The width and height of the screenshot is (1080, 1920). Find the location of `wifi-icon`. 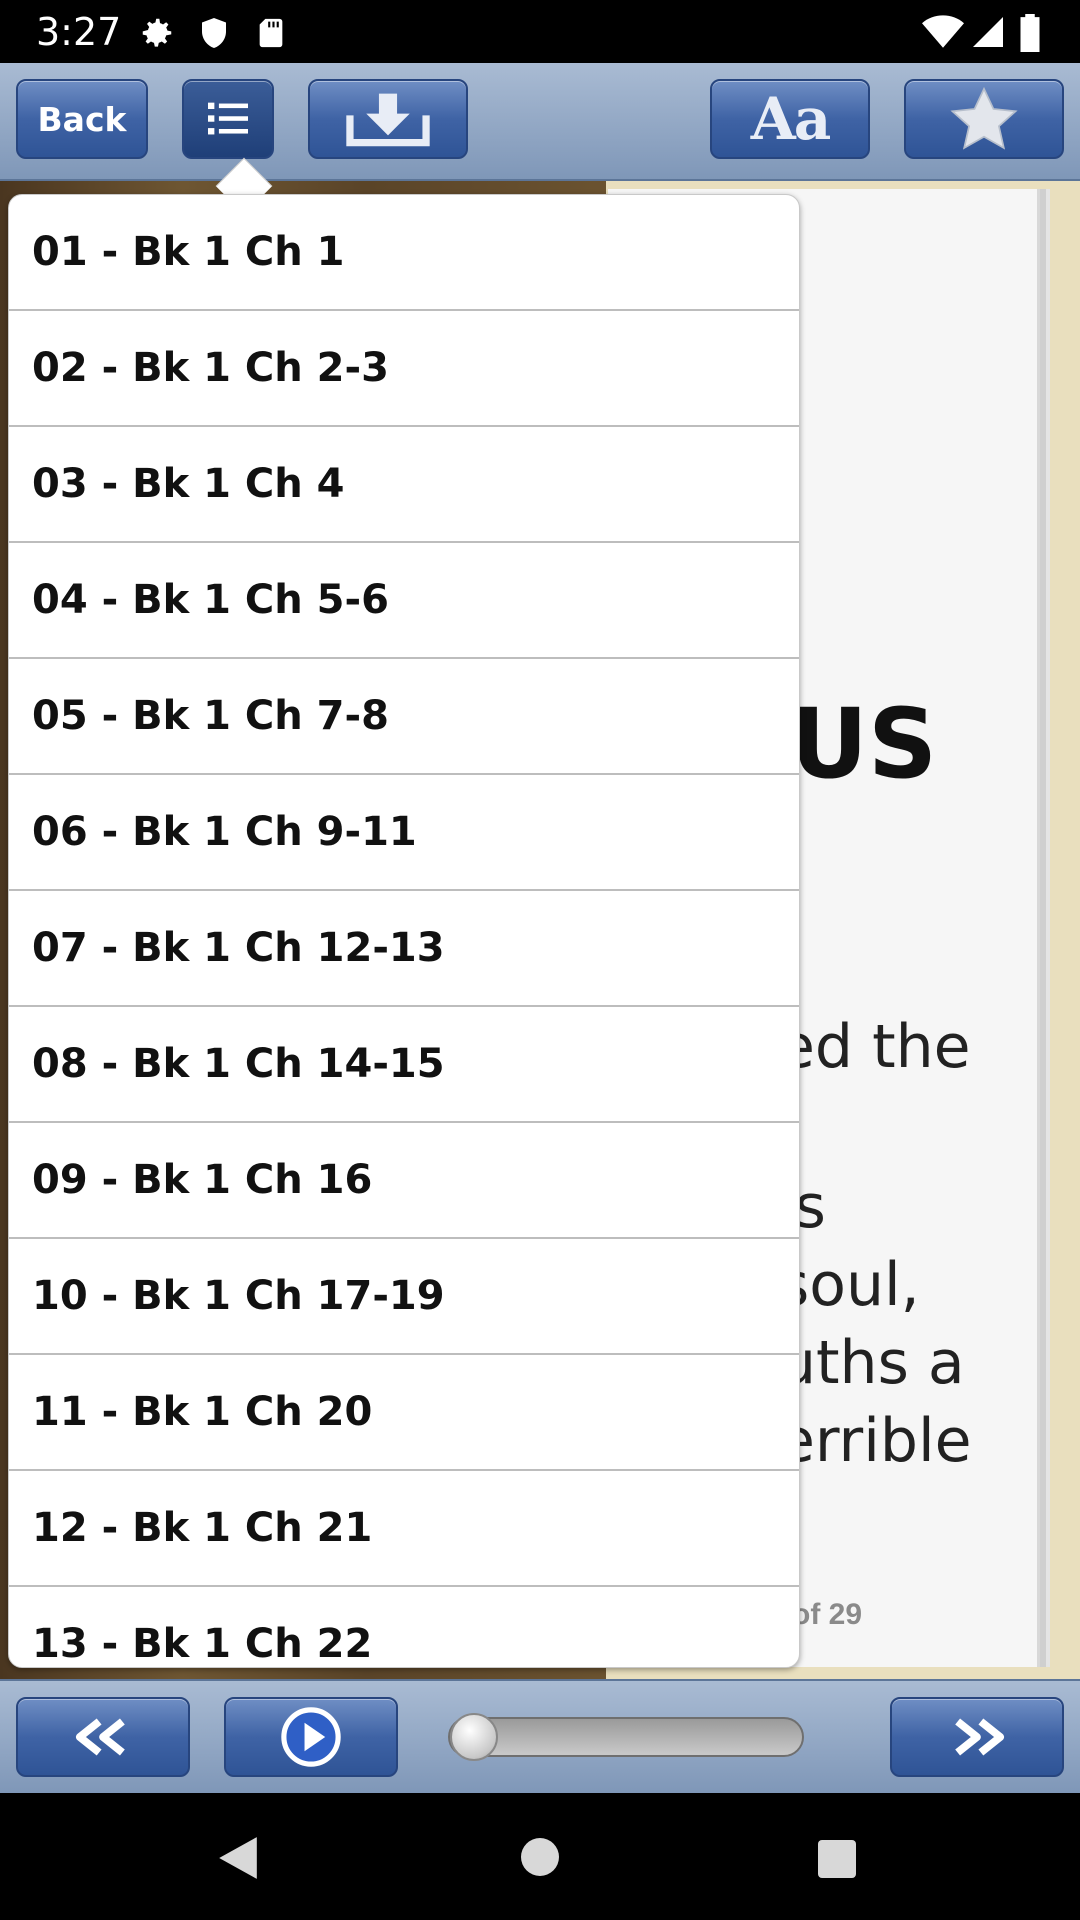

wifi-icon is located at coordinates (943, 31).